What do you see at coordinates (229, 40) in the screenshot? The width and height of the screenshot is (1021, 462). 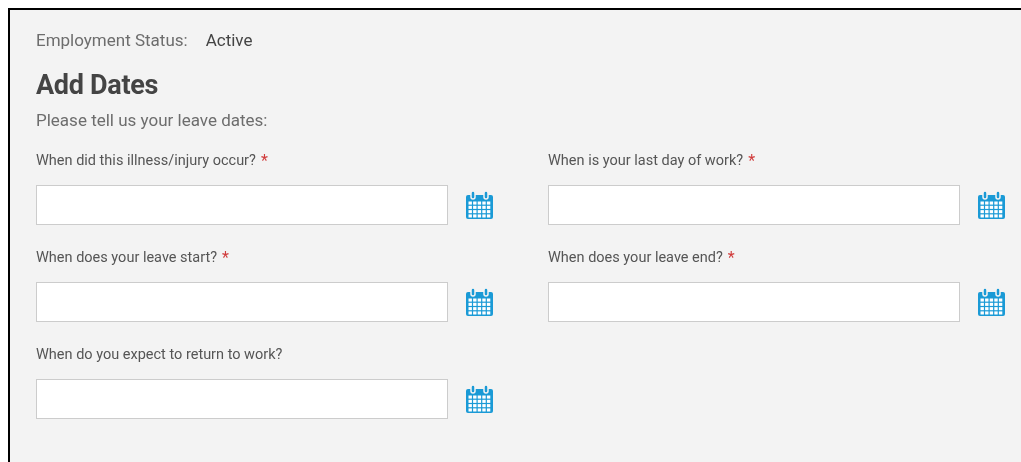 I see `status-value: Active` at bounding box center [229, 40].